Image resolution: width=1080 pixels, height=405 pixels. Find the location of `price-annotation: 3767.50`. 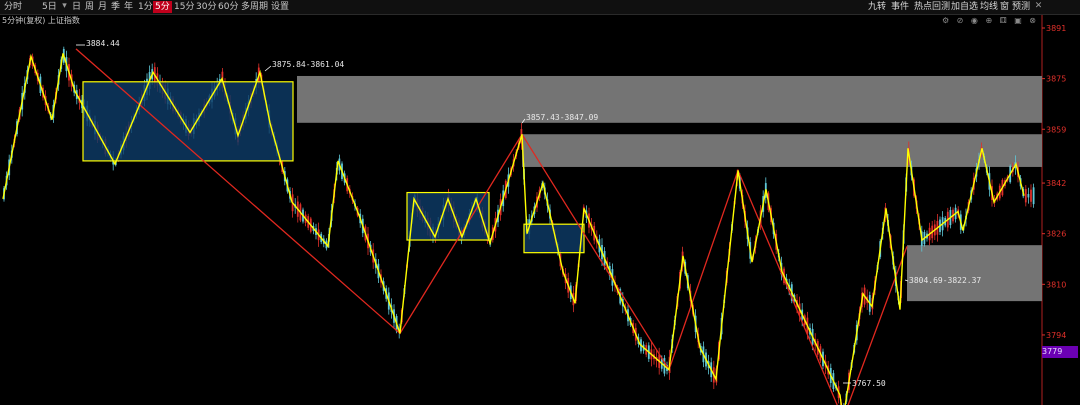

price-annotation: 3767.50 is located at coordinates (869, 383).